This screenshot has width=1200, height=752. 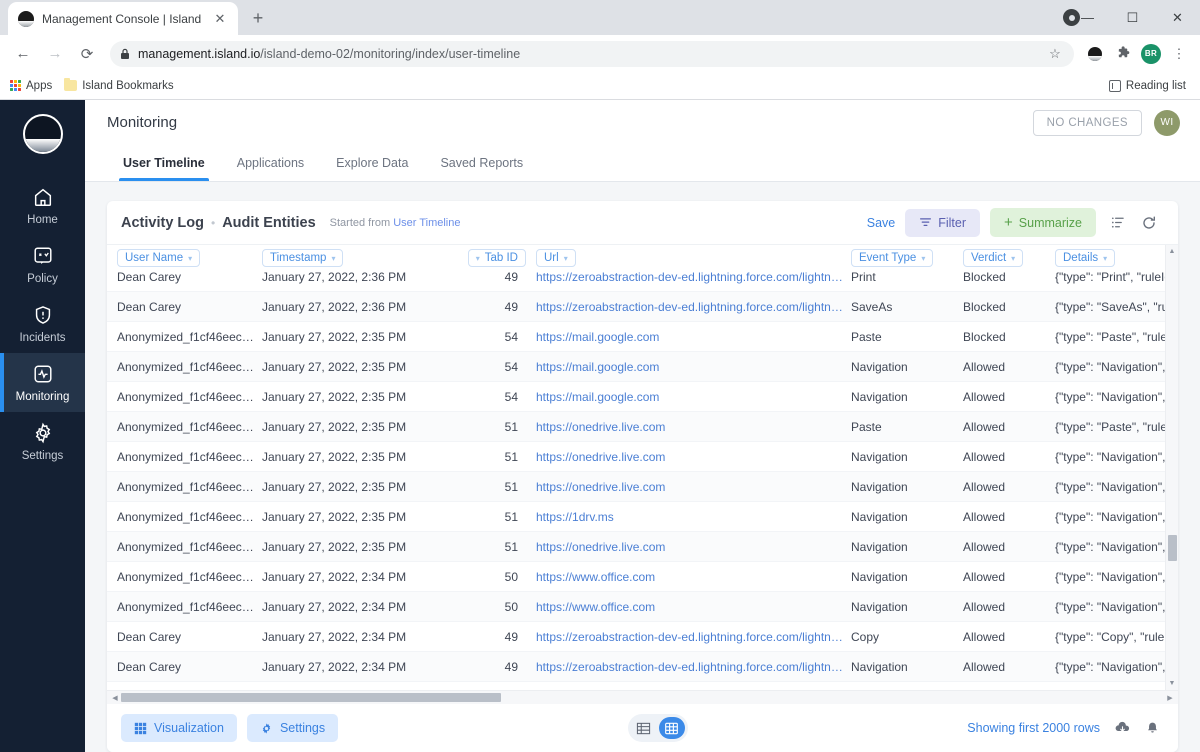 What do you see at coordinates (1171, 467) in the screenshot?
I see `vertical-scrollbar: ▲ ▼` at bounding box center [1171, 467].